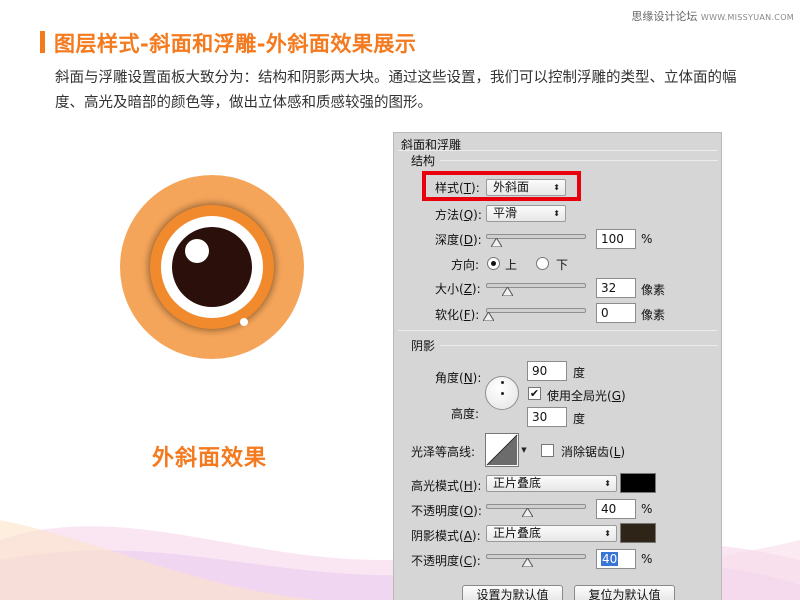  I want to click on page-title: 图层样式-斜面和浮雕-外斜面效果展示, so click(235, 44).